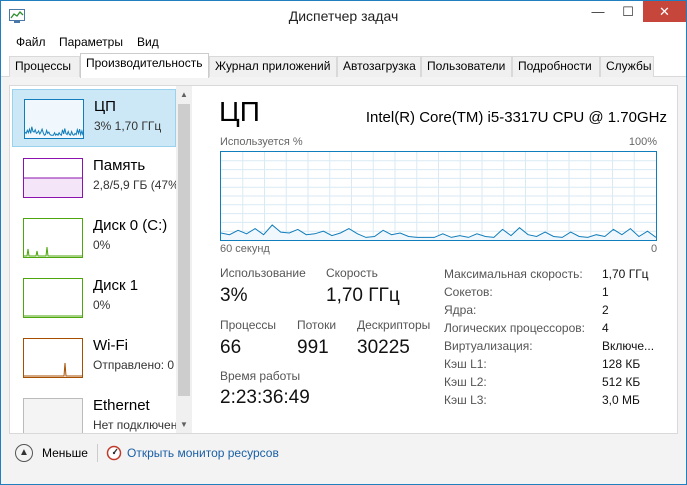  Describe the element at coordinates (383, 347) in the screenshot. I see `handles-value: 30225` at that location.